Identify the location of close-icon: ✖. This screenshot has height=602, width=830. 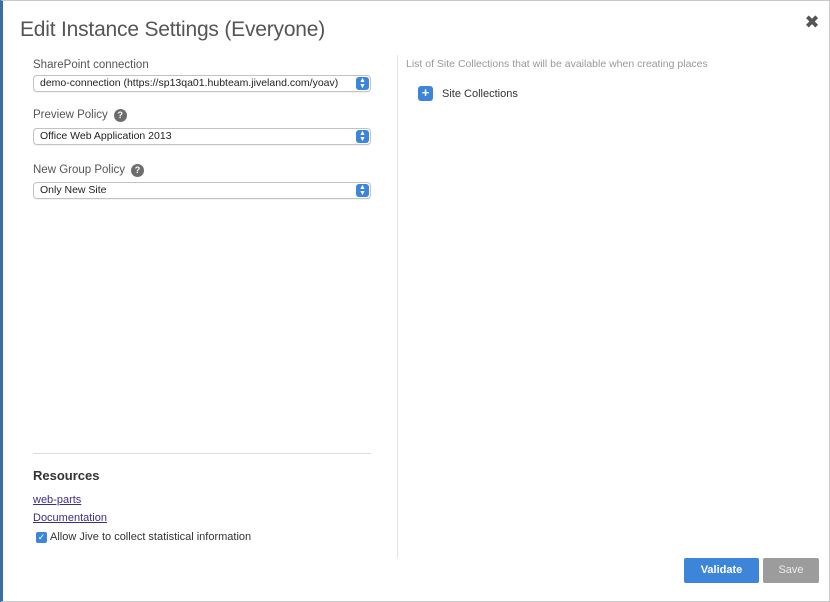
(812, 22).